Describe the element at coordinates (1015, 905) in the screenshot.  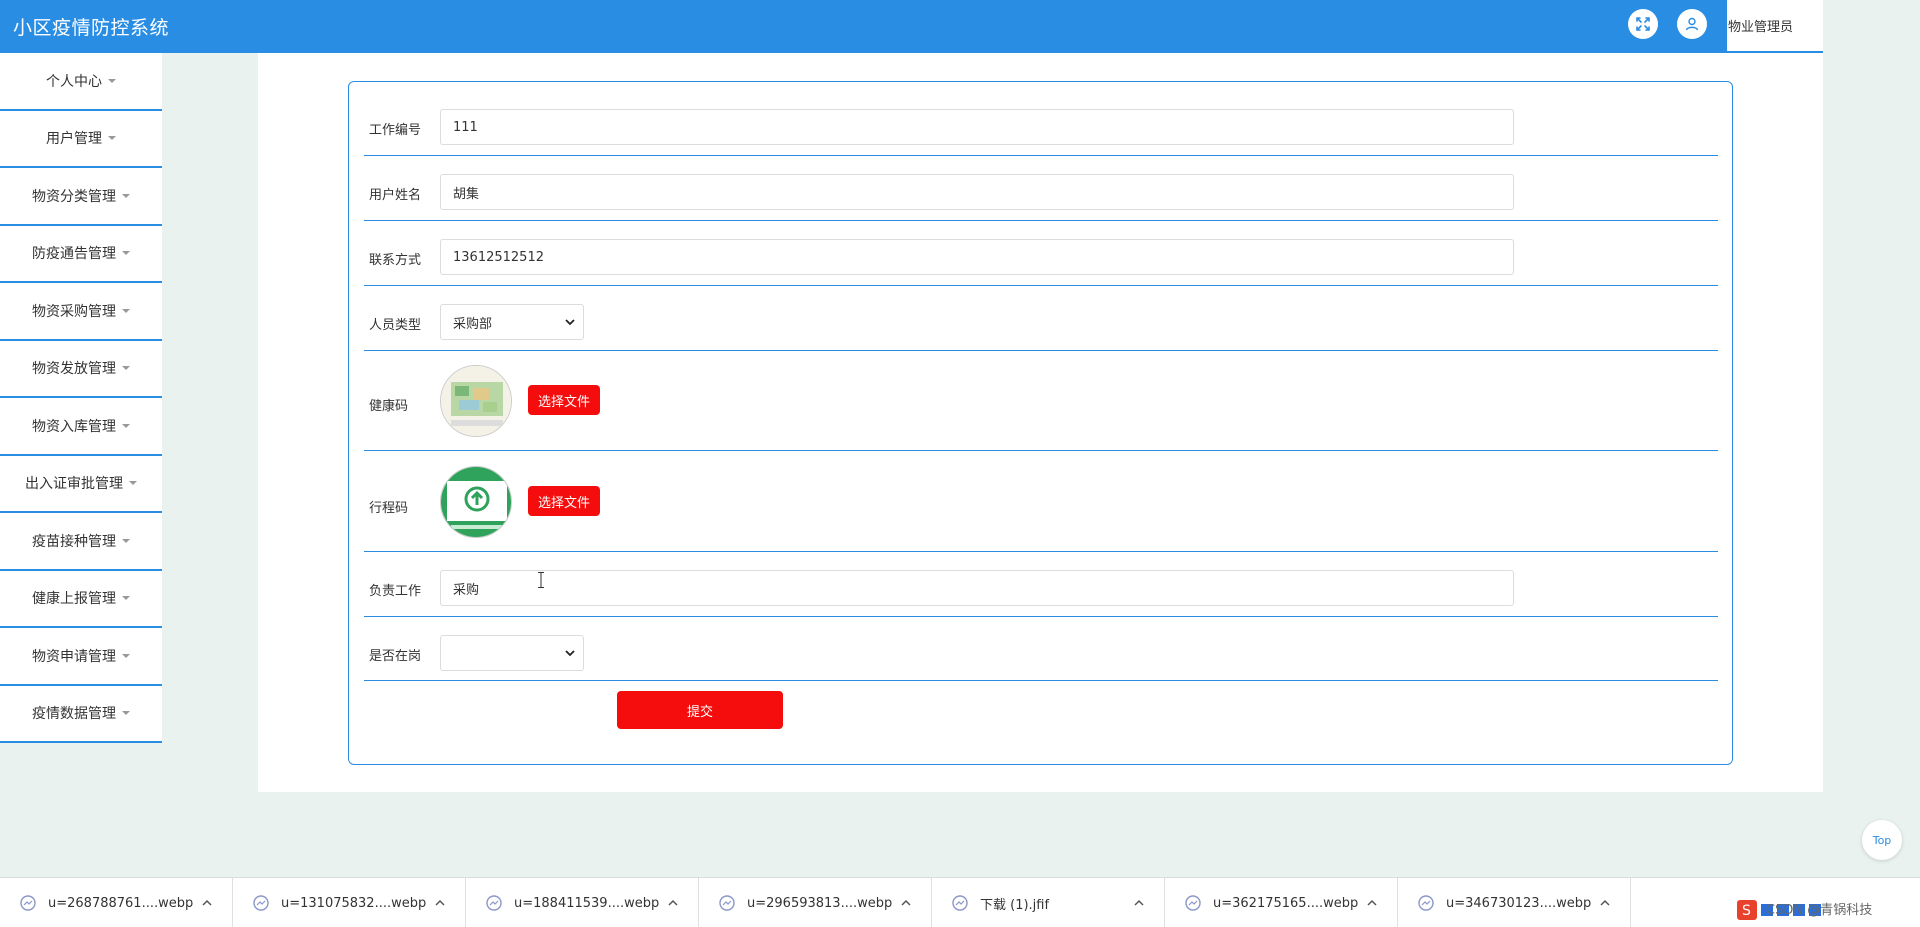
I see `download-file-name: 下载 (1).jfif` at that location.